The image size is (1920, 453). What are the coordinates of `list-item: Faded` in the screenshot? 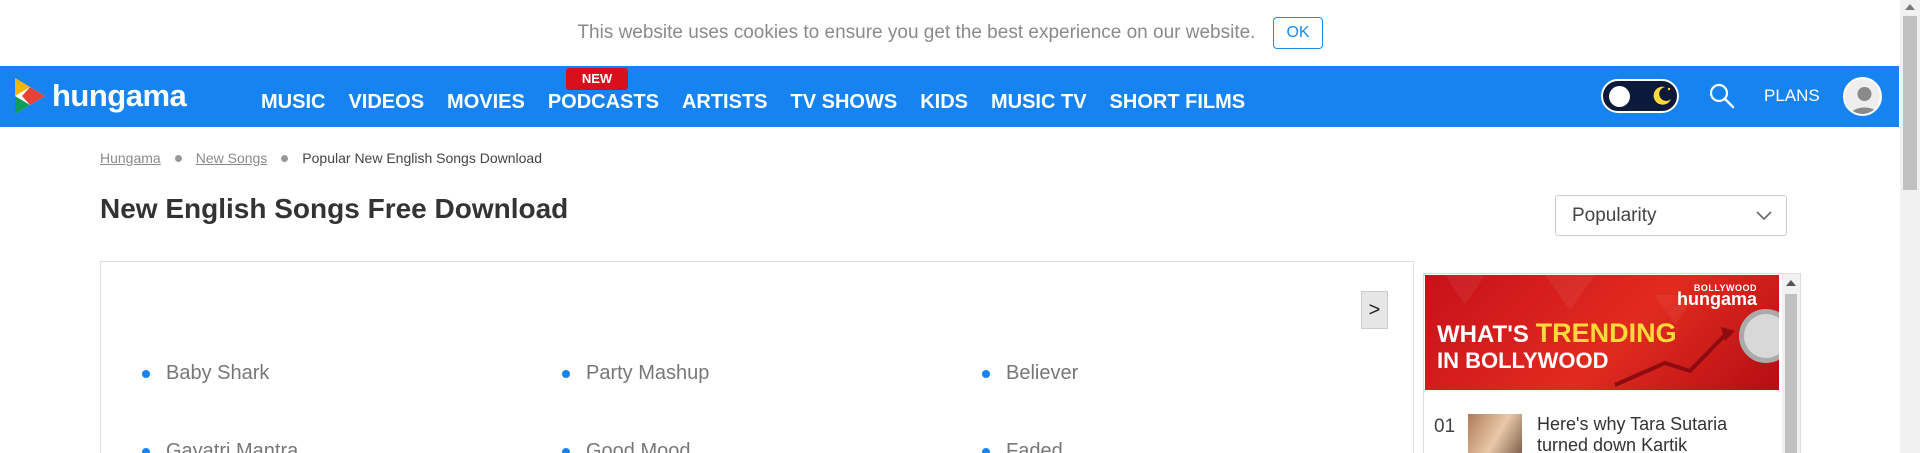 It's located at (1022, 446).